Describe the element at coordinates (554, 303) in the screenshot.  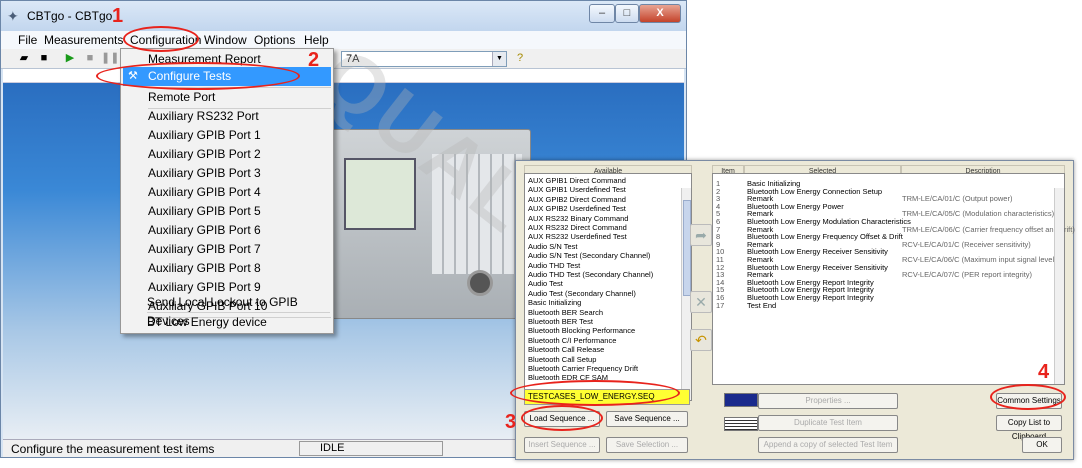
I see `available-list-item: Basic Initializing` at that location.